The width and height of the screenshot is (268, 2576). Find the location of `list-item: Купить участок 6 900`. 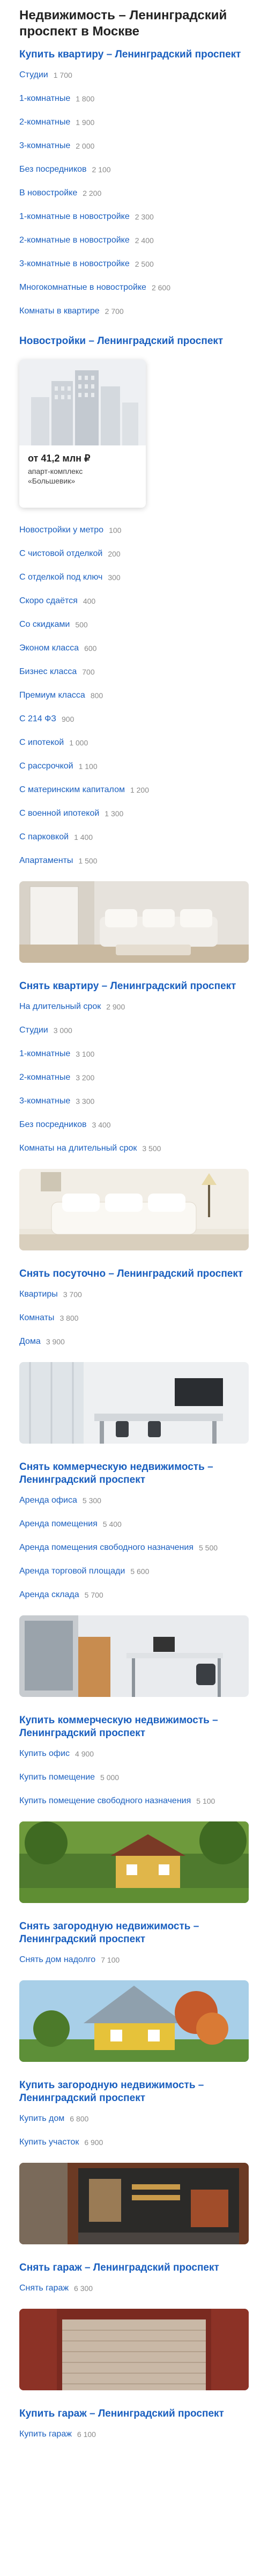

list-item: Купить участок 6 900 is located at coordinates (134, 2142).